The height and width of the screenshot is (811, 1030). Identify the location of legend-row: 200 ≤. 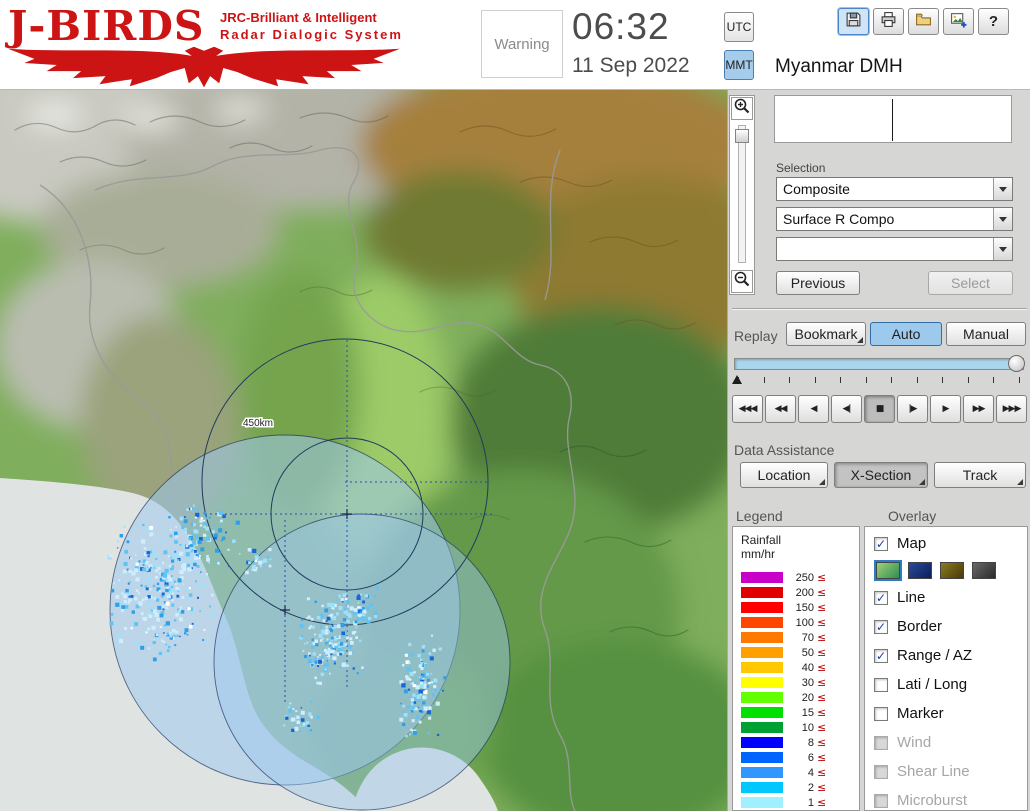
(800, 592).